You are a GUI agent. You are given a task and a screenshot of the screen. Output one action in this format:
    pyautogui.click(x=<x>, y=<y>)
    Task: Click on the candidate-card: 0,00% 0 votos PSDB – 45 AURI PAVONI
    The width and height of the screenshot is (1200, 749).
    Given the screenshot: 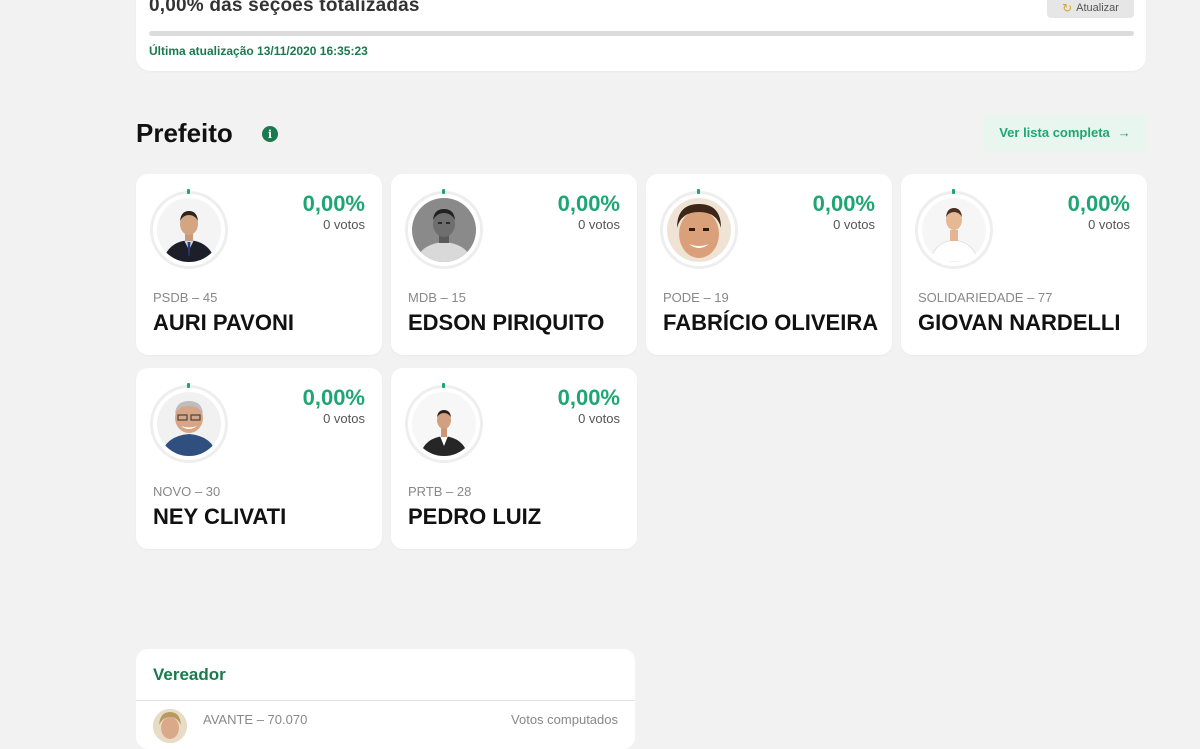 What is the action you would take?
    pyautogui.click(x=259, y=264)
    